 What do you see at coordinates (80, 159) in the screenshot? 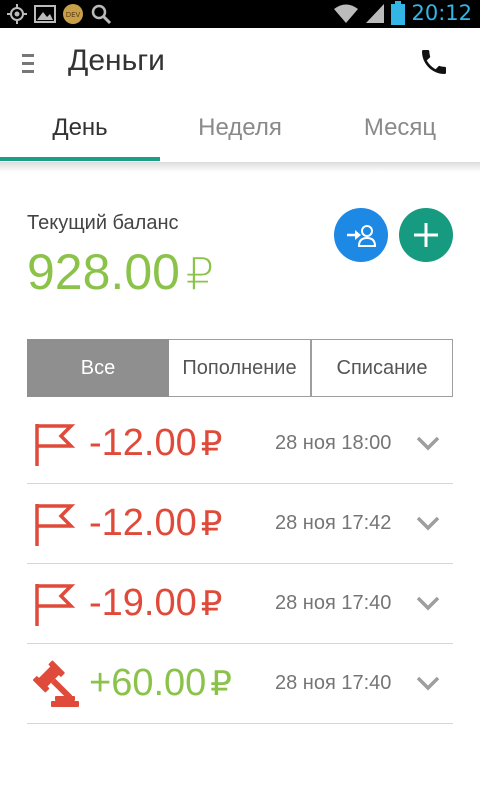
I see `tab-indicator` at bounding box center [80, 159].